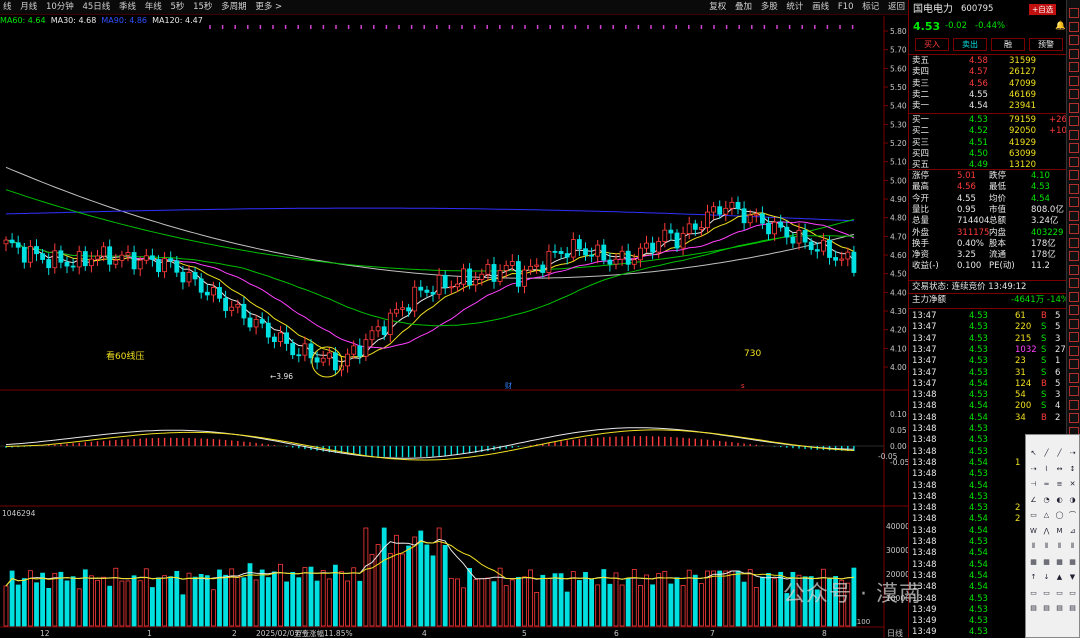  I want to click on ask-row: 卖五 4.58 31599, so click(988, 61).